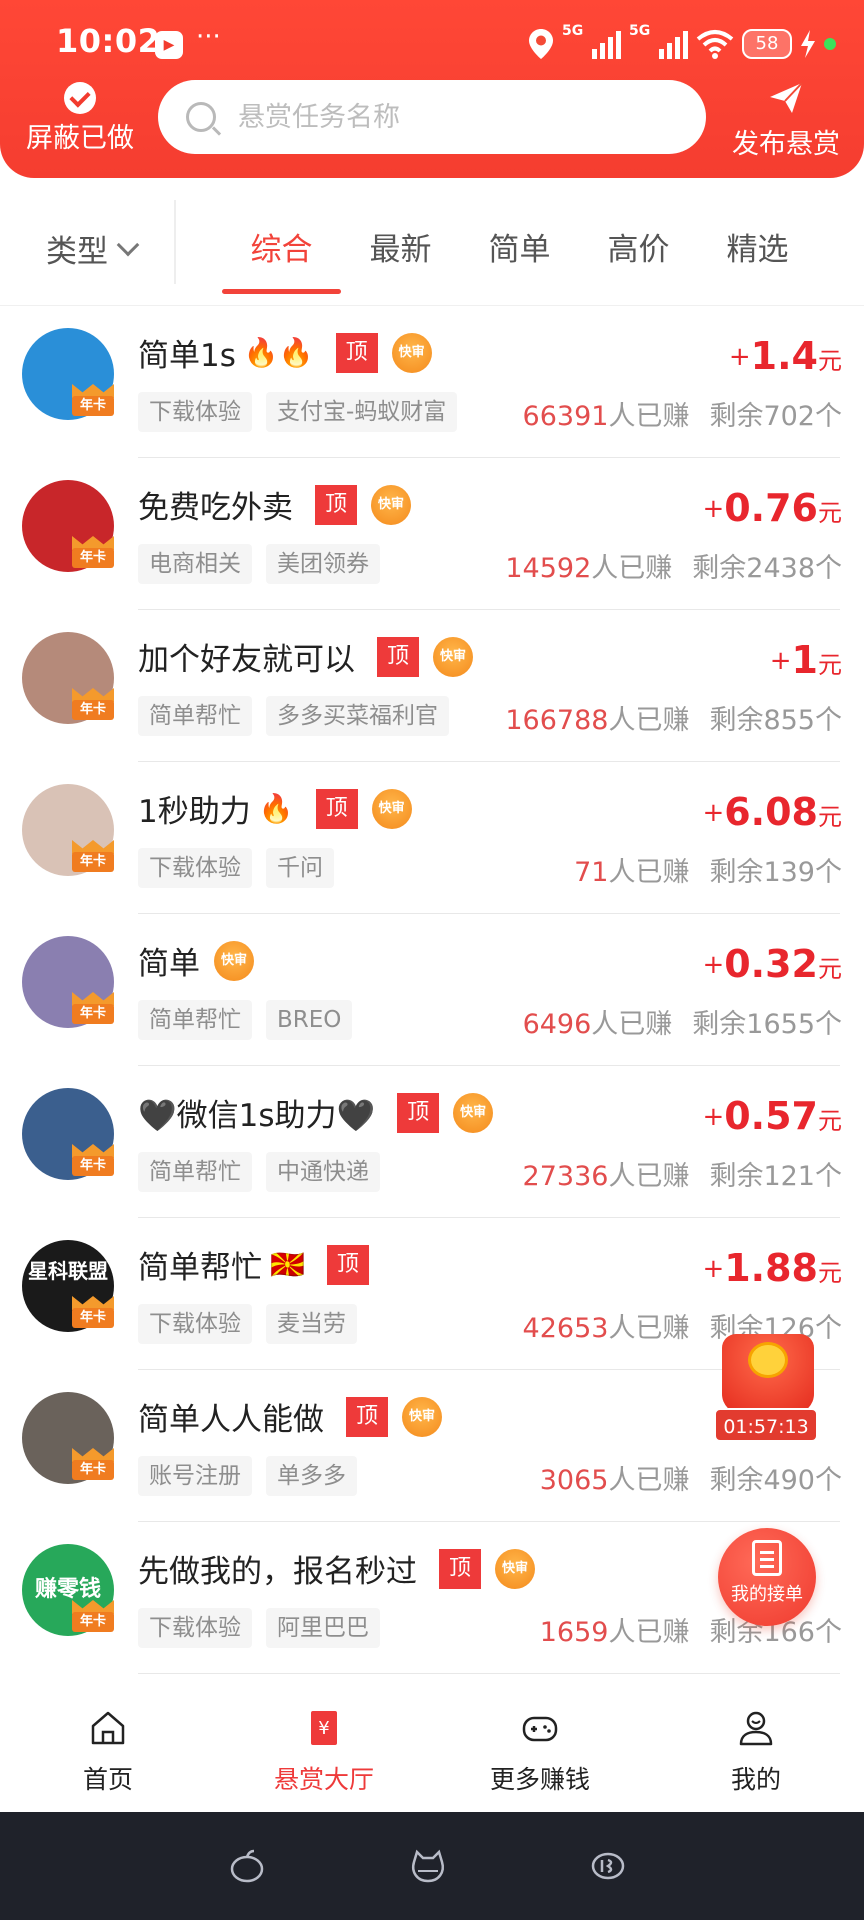 The height and width of the screenshot is (1920, 864). What do you see at coordinates (259, 564) in the screenshot?
I see `task-tags: 电商相关 美团领券` at bounding box center [259, 564].